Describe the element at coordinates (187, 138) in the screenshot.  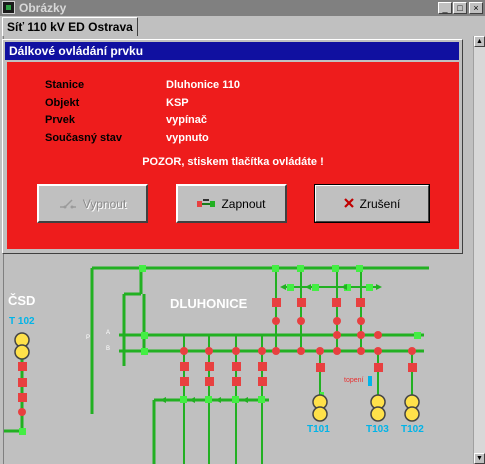
I see `field-value-stav: vypnuto` at that location.